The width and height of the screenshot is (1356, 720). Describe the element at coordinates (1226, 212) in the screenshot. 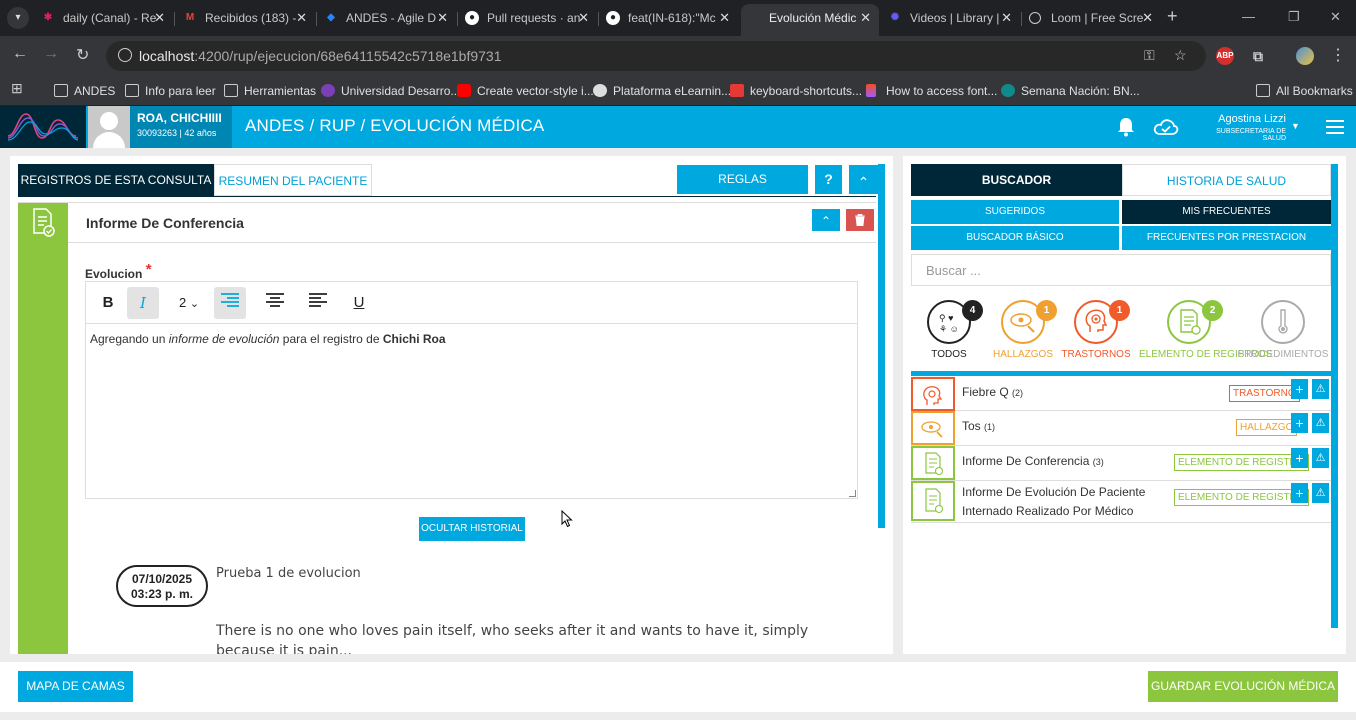

I see `tab-mis-frecuentes: MIS FRECUENTES` at that location.